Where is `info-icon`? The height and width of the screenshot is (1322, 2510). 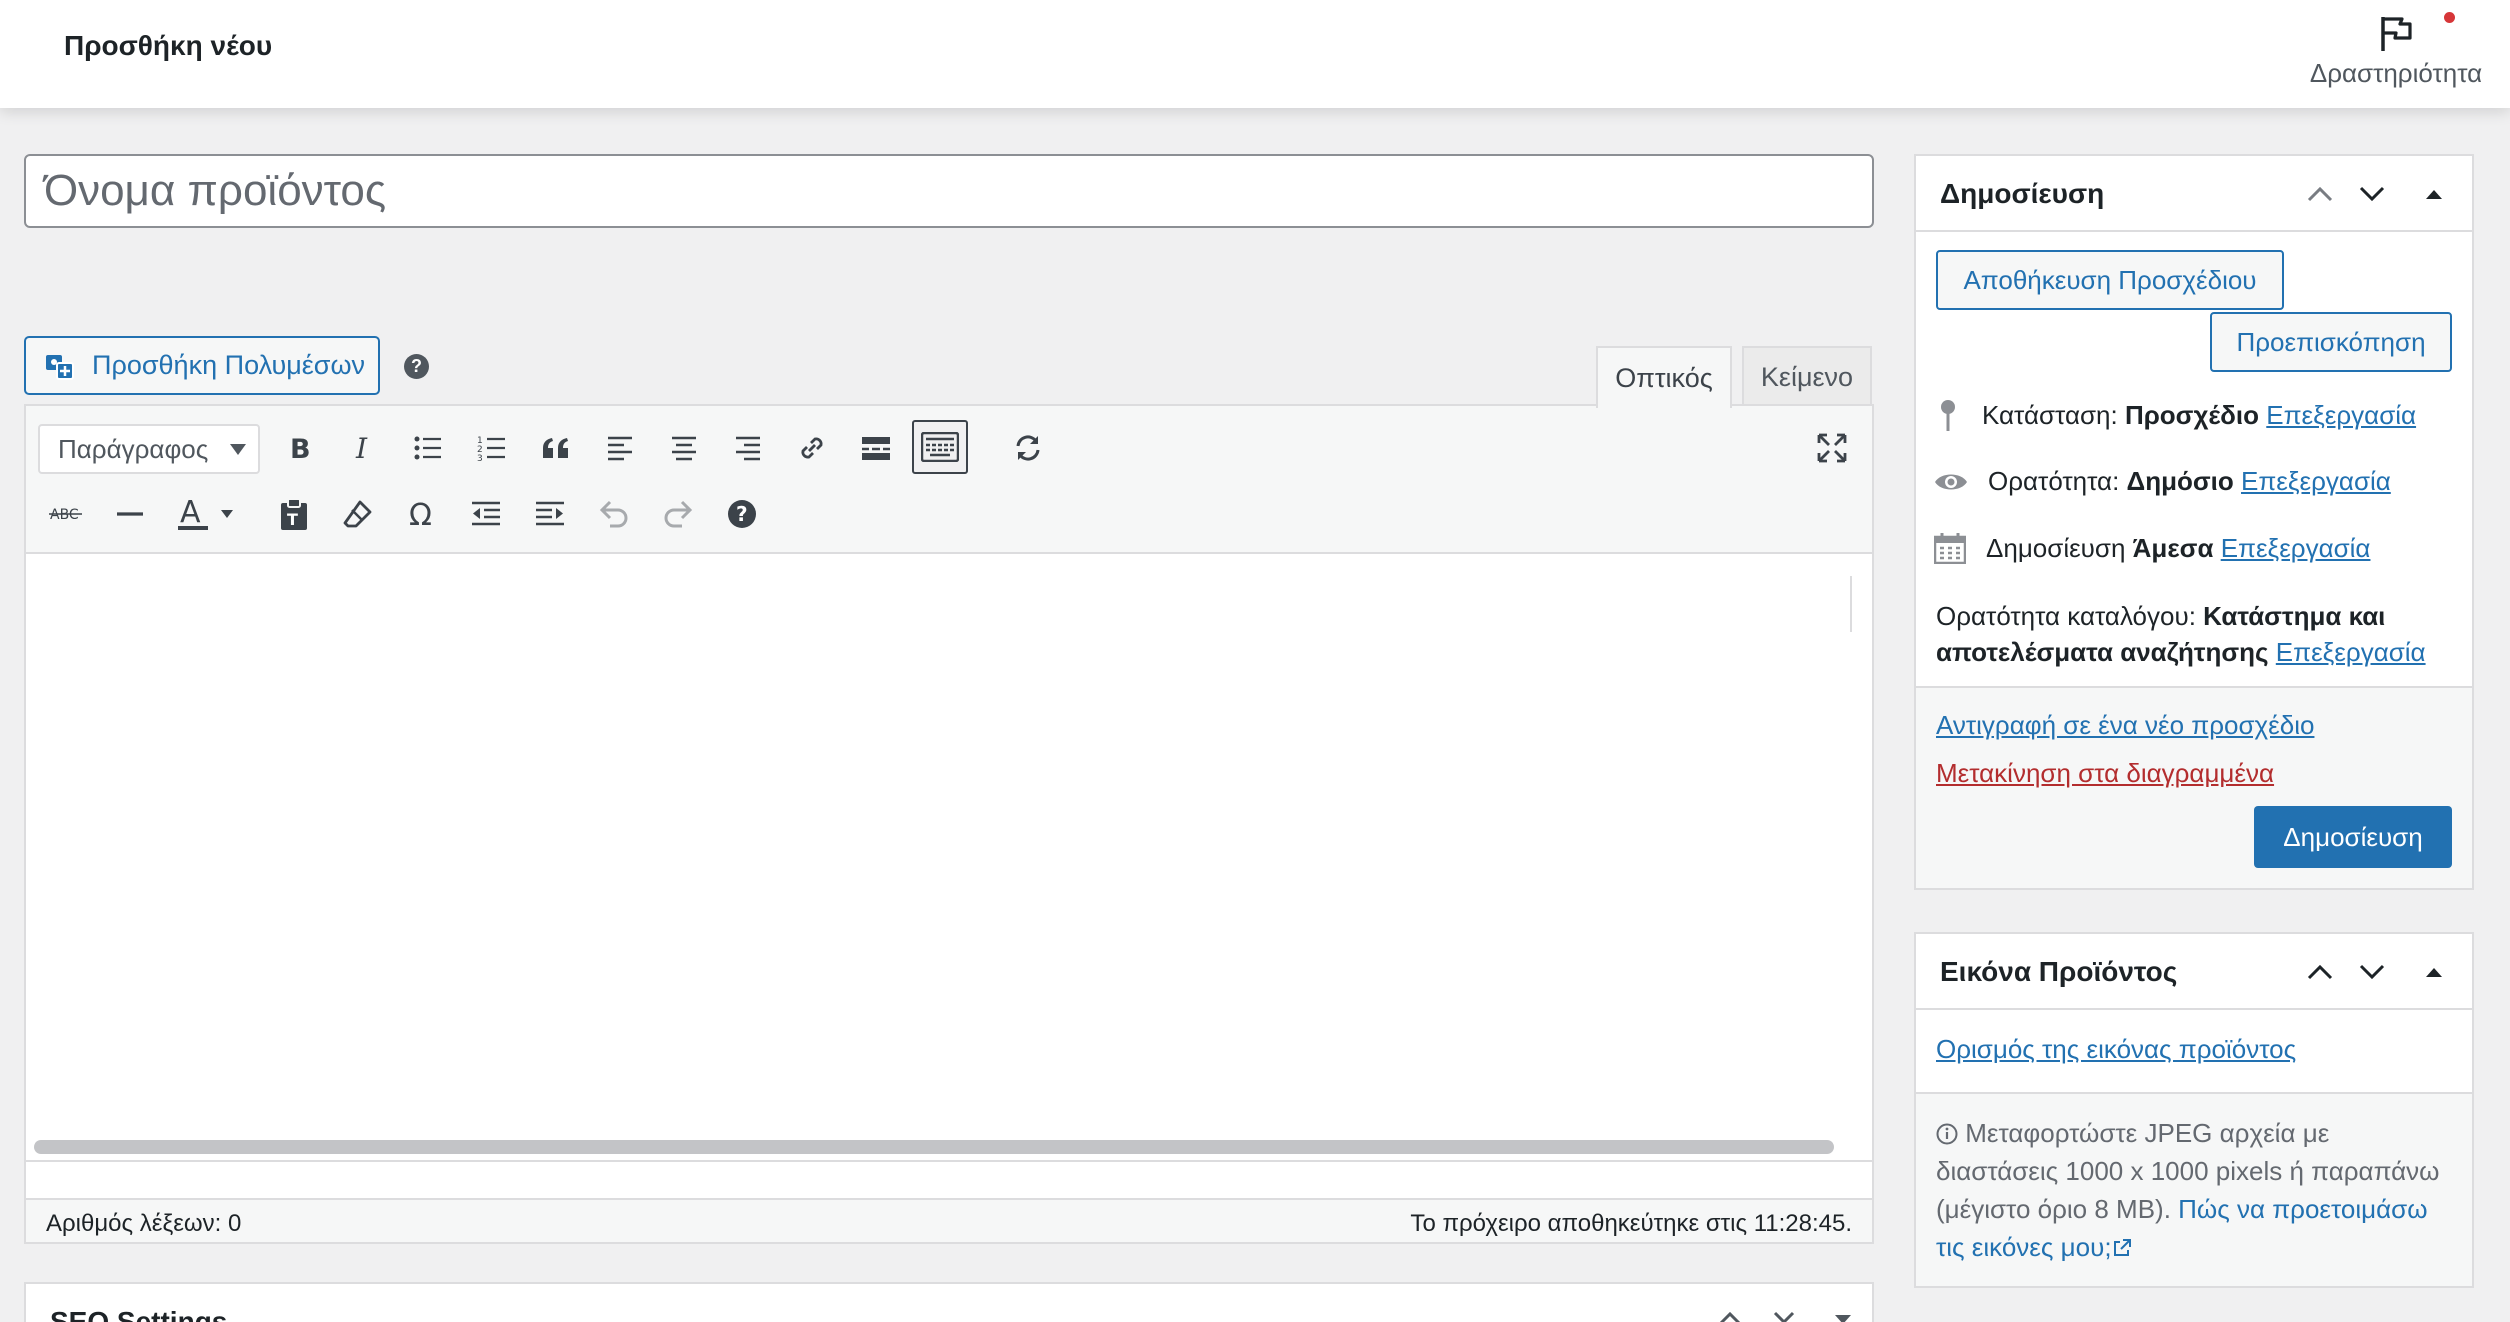
info-icon is located at coordinates (1947, 1134).